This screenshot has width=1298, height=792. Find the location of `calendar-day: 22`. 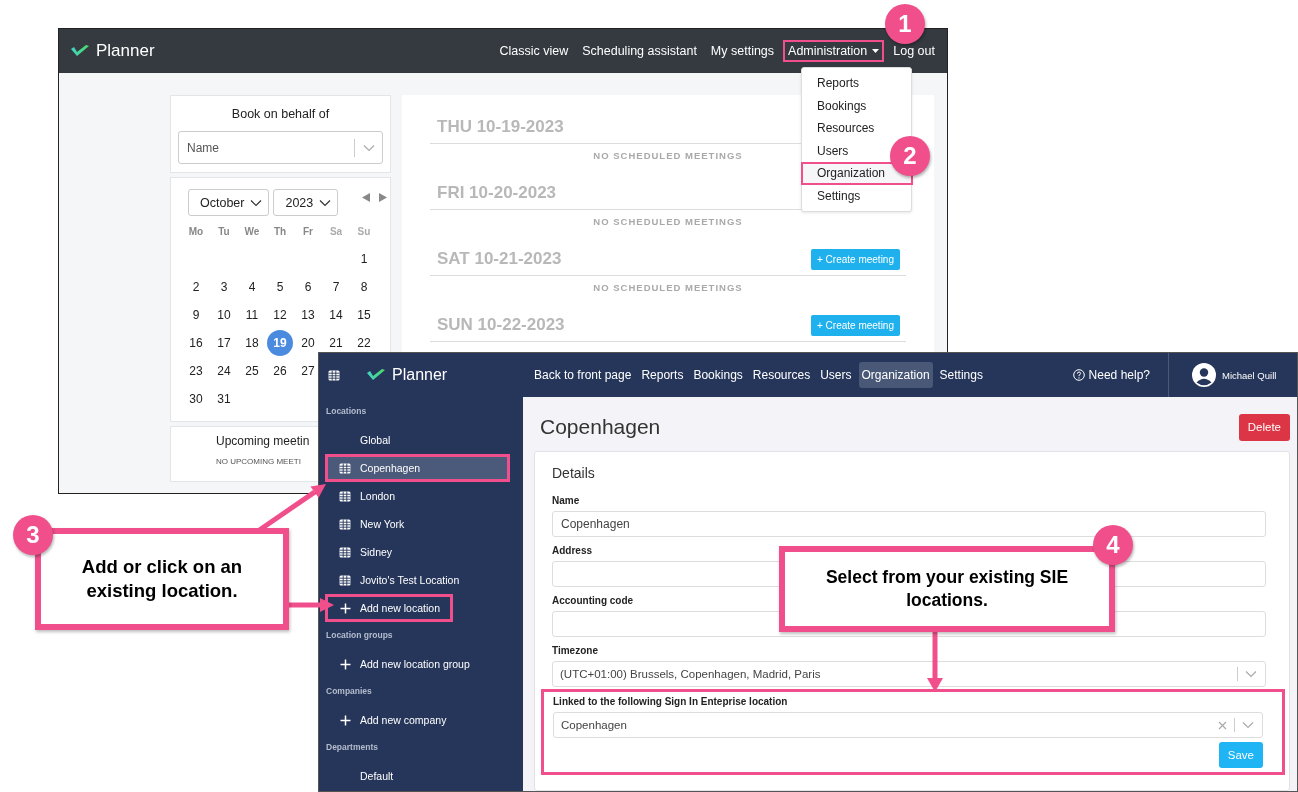

calendar-day: 22 is located at coordinates (364, 343).